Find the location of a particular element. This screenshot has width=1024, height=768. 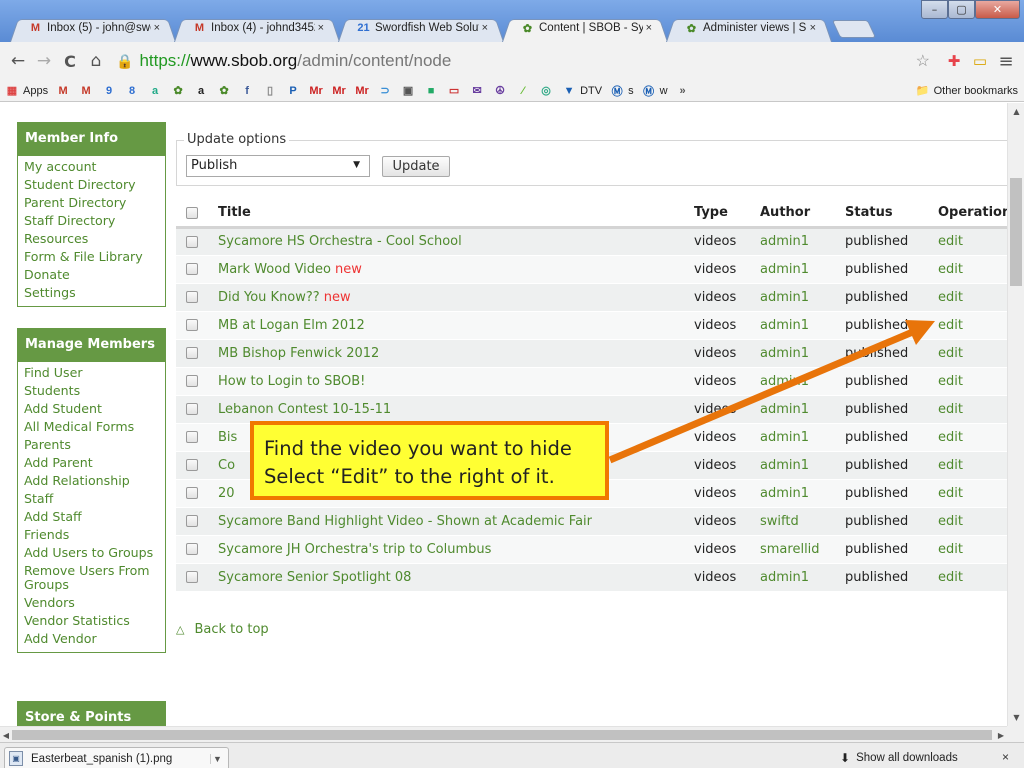

horizontal-scrollbar: ◀ ▶ is located at coordinates (503, 734).